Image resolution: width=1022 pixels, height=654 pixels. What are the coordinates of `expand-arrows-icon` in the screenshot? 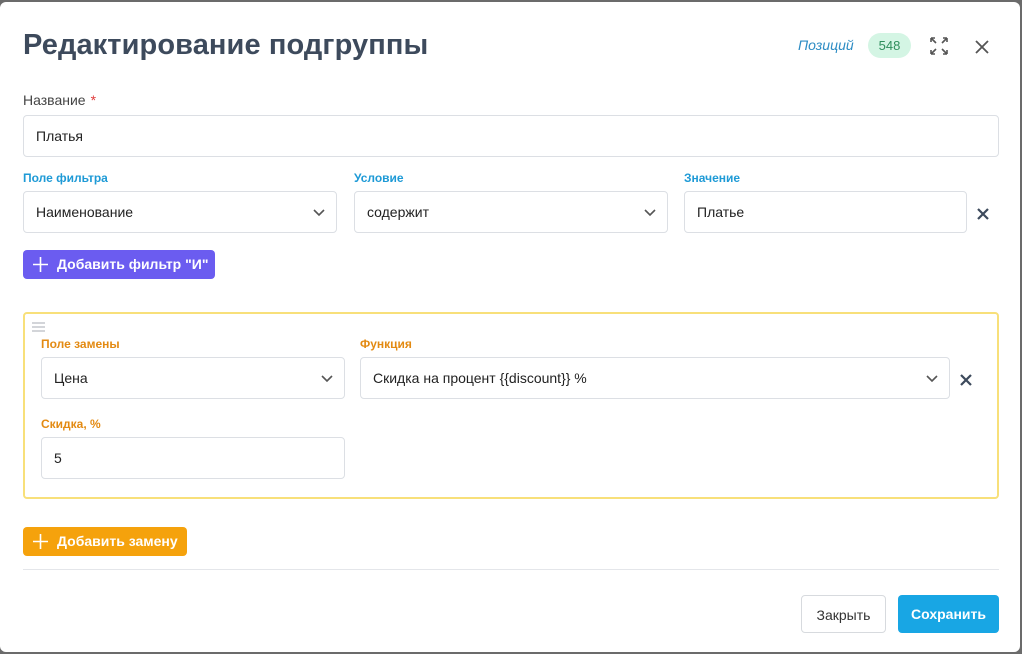 It's located at (939, 46).